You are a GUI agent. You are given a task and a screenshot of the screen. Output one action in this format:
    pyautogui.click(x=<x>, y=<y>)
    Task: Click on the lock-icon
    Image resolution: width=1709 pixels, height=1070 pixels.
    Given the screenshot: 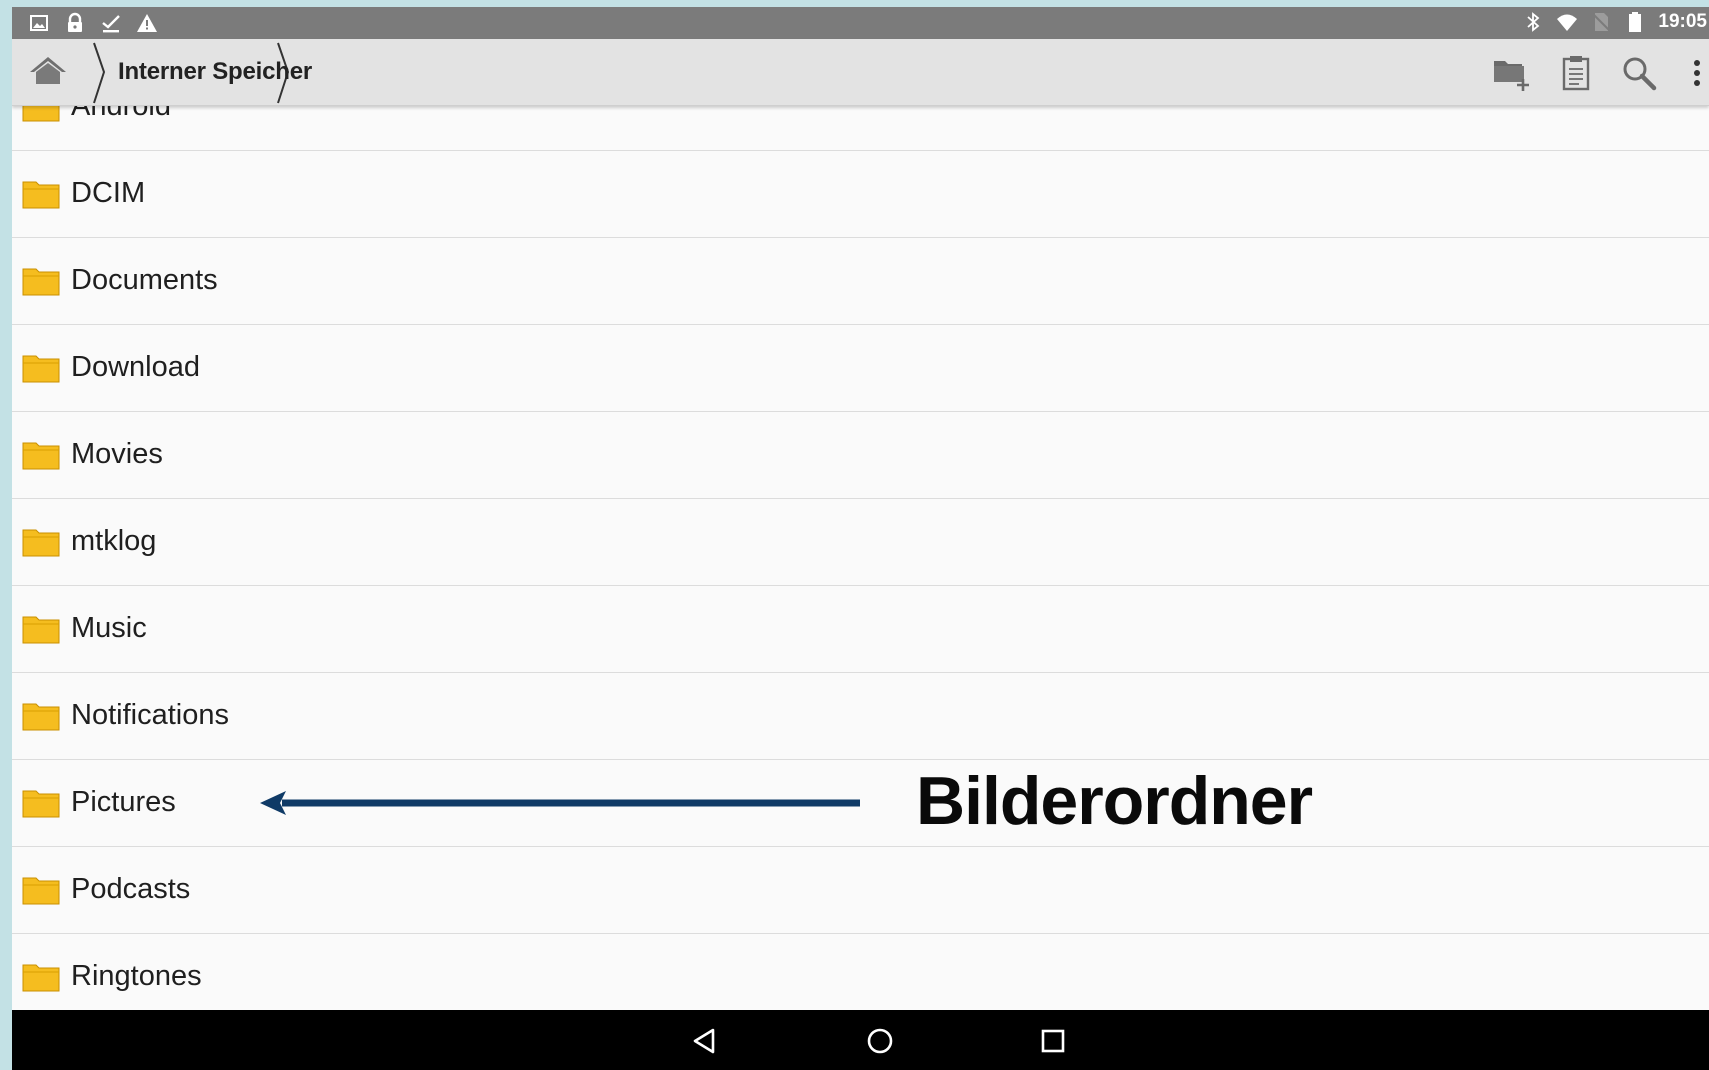 What is the action you would take?
    pyautogui.click(x=75, y=22)
    